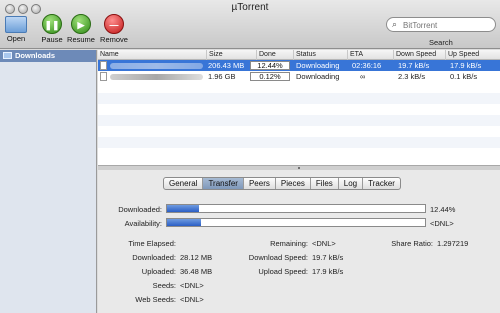  Describe the element at coordinates (278, 257) in the screenshot. I see `download-speed-label: Download Speed:` at that location.